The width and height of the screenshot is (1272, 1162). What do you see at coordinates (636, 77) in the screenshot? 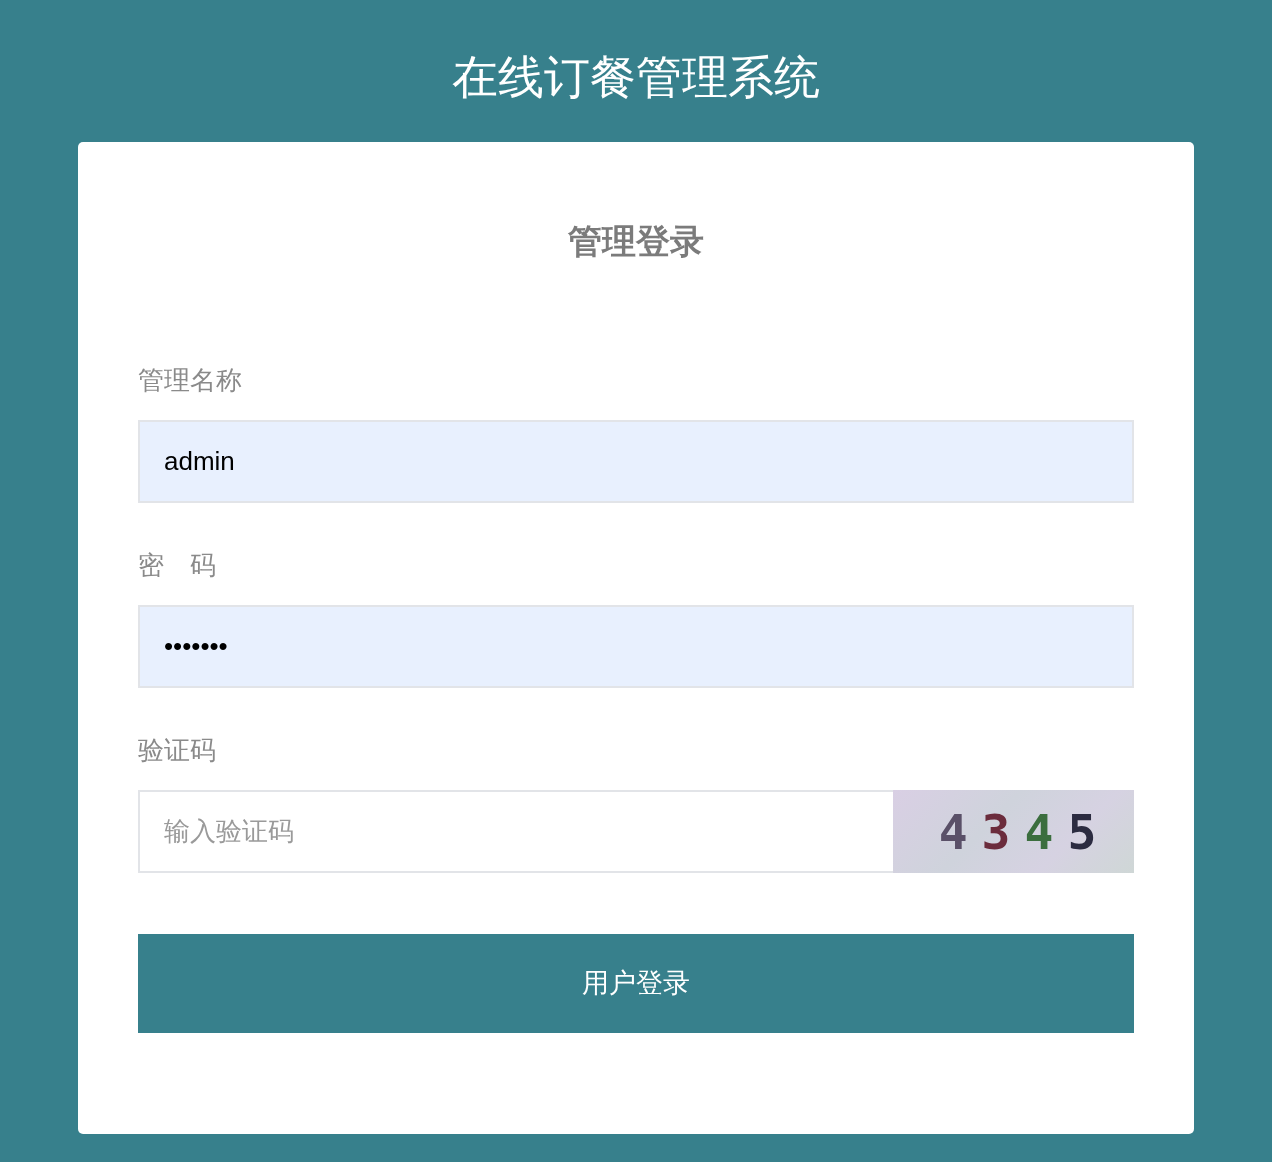
I see `page-title: 在线订餐管理系统` at bounding box center [636, 77].